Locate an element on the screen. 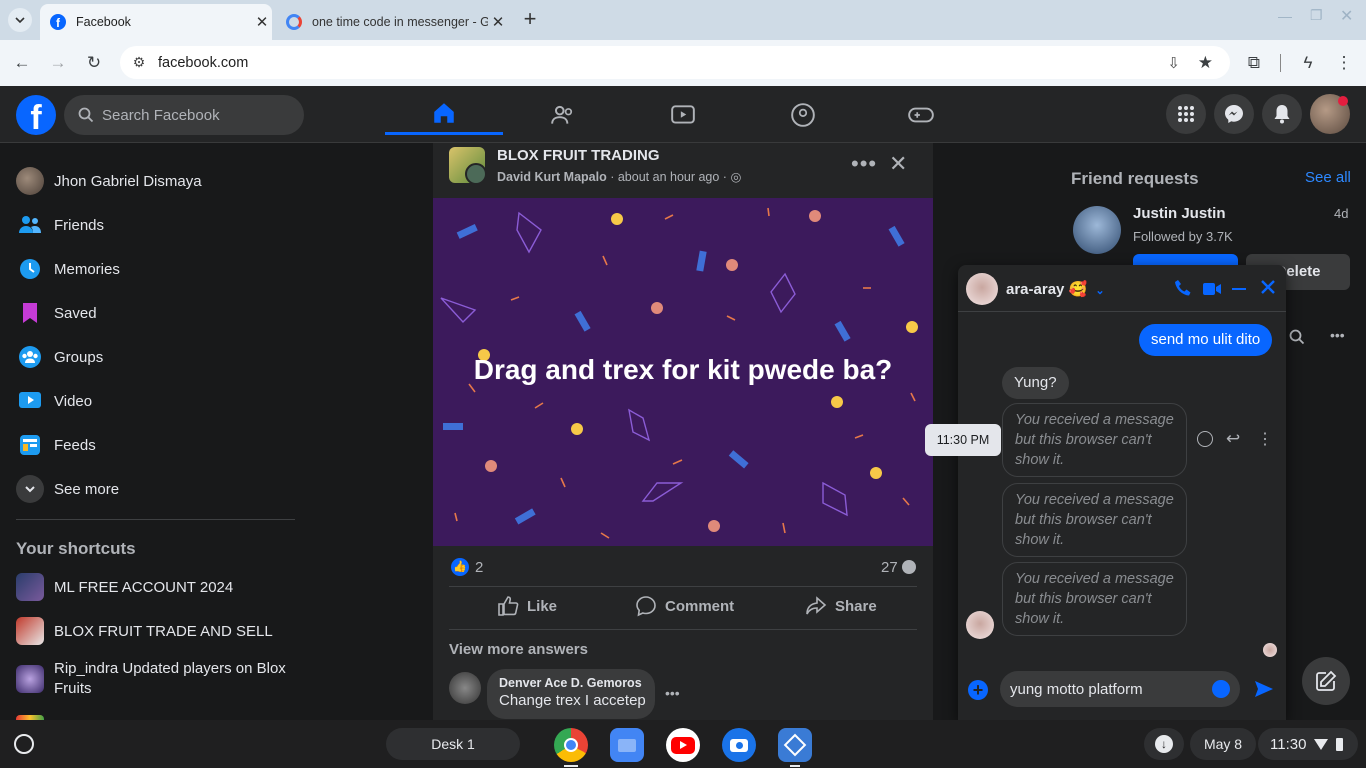  comment-button: Comment is located at coordinates (684, 606).